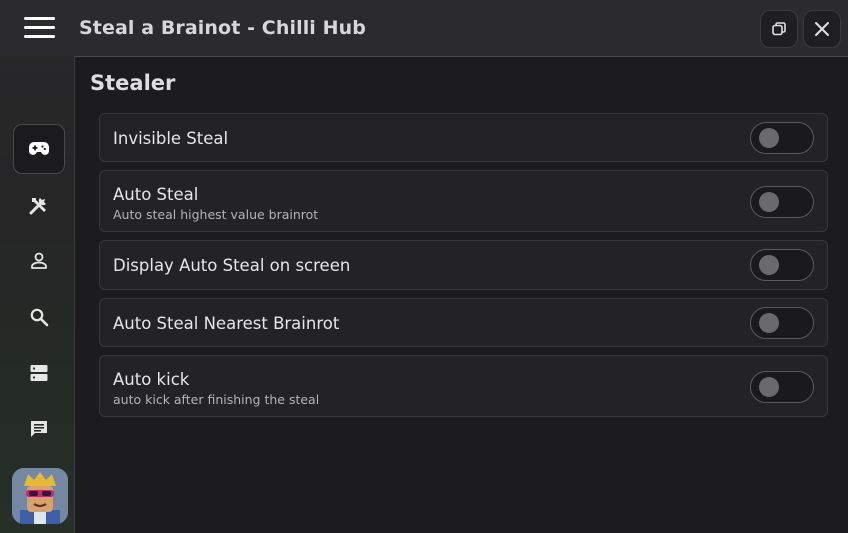  What do you see at coordinates (216, 399) in the screenshot?
I see `option-description: auto kick after finishing the steal` at bounding box center [216, 399].